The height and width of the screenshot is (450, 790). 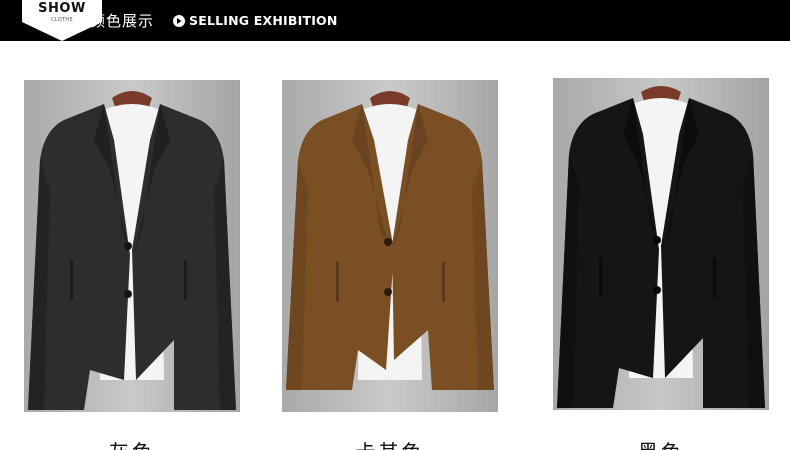 What do you see at coordinates (122, 21) in the screenshot?
I see `section-title-cn: 颜色展示` at bounding box center [122, 21].